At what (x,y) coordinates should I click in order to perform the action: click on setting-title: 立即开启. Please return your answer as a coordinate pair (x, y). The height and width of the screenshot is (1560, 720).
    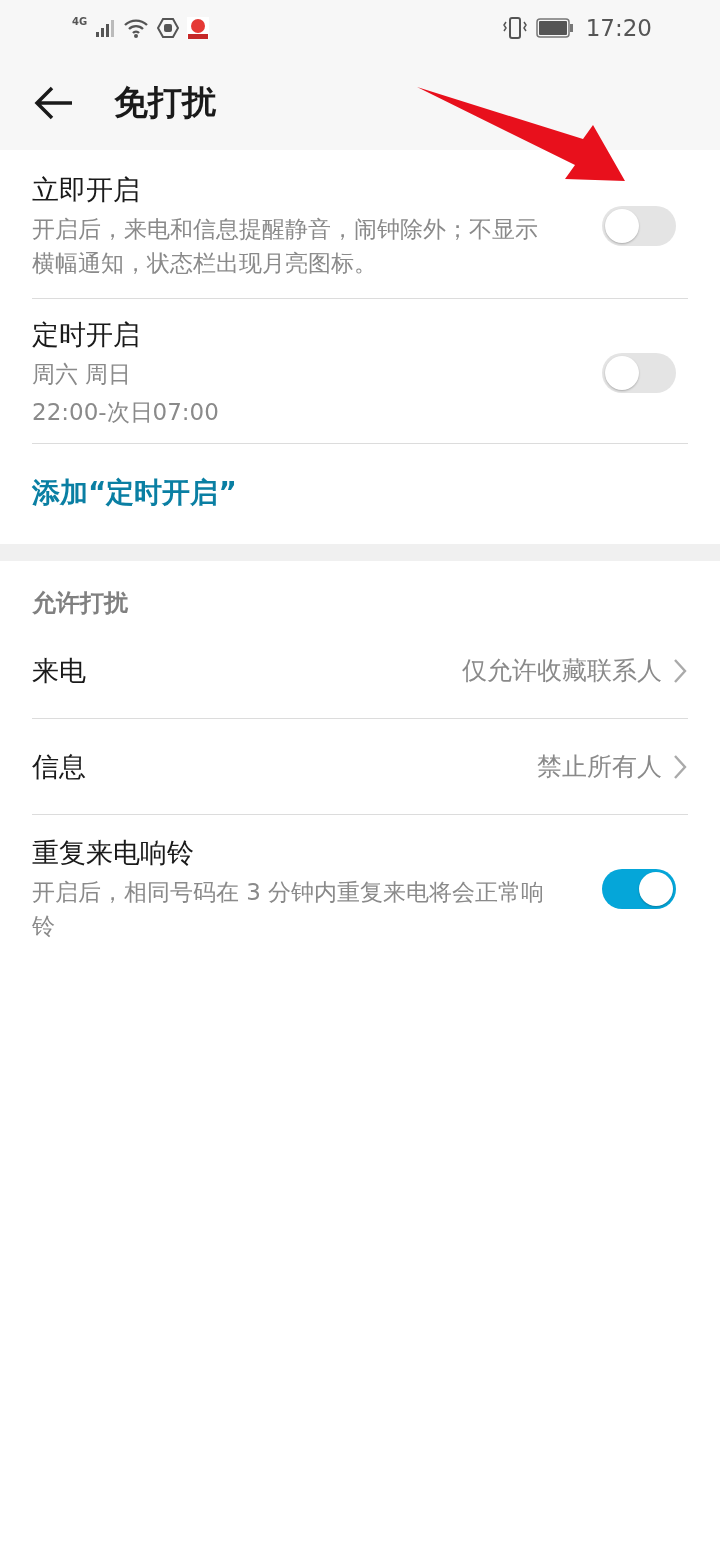
    Looking at the image, I should click on (86, 190).